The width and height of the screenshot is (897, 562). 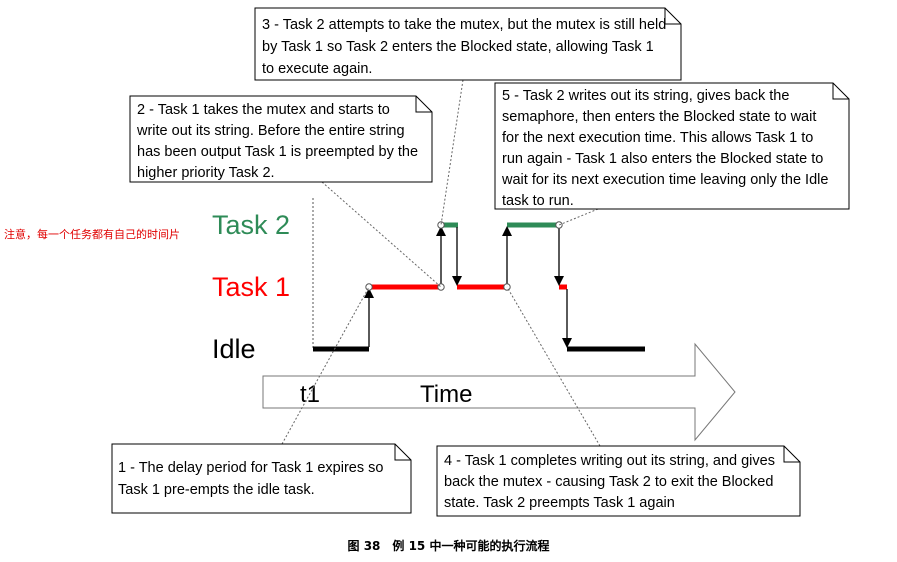 I want to click on note-5-line-6: task to run., so click(x=538, y=201).